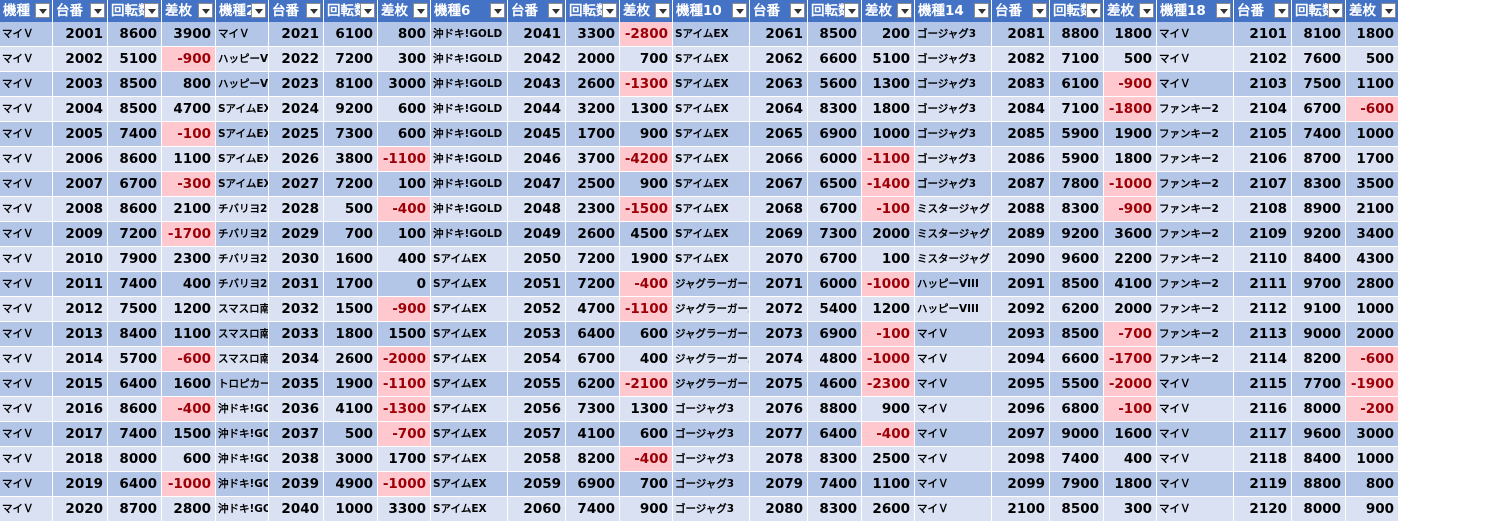 The height and width of the screenshot is (522, 1496). Describe the element at coordinates (646, 484) in the screenshot. I see `cell-diff: 700` at that location.